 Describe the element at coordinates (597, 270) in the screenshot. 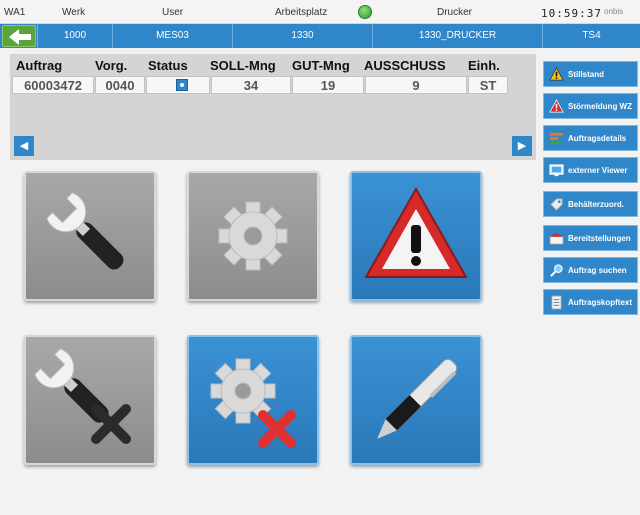

I see `side-button-label: Auftrag suchen` at that location.